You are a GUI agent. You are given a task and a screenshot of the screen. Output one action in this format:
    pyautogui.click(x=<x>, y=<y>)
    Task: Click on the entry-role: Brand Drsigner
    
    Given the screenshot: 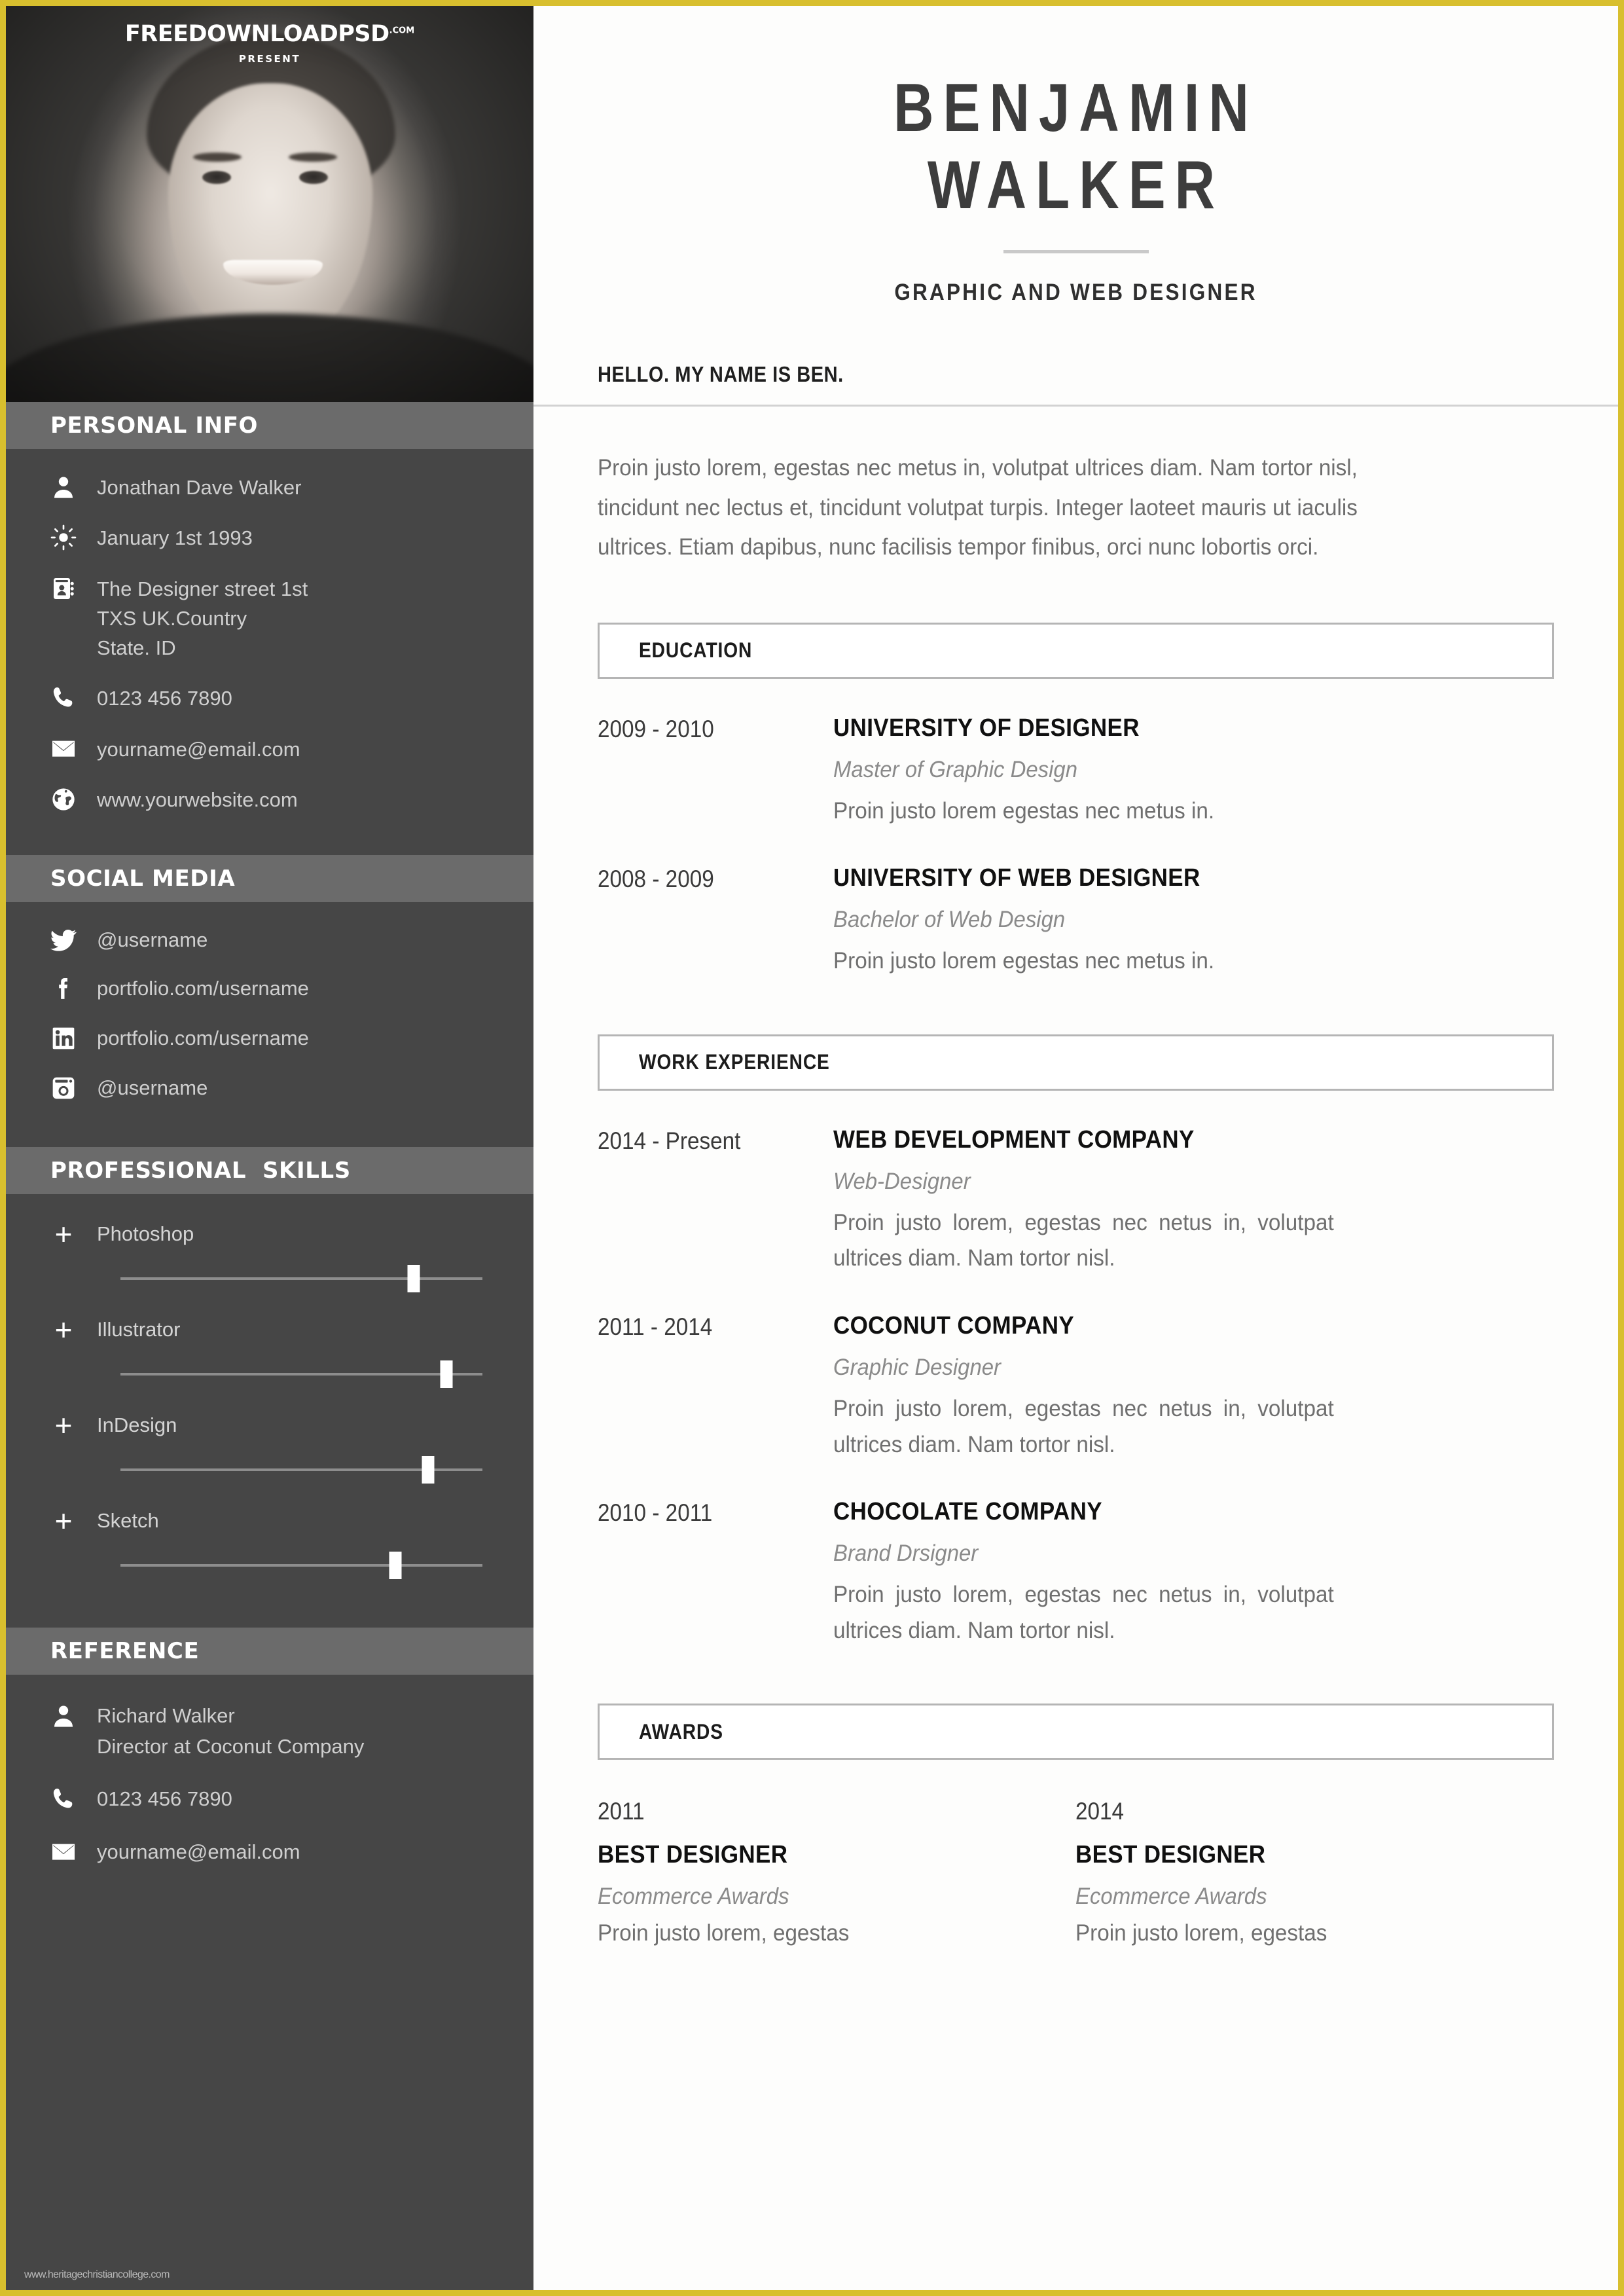 What is the action you would take?
    pyautogui.click(x=906, y=1553)
    